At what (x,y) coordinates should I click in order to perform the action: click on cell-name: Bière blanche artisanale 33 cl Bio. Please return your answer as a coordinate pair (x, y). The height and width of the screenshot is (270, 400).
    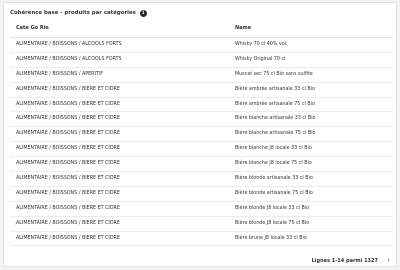
    Looking at the image, I should click on (275, 119).